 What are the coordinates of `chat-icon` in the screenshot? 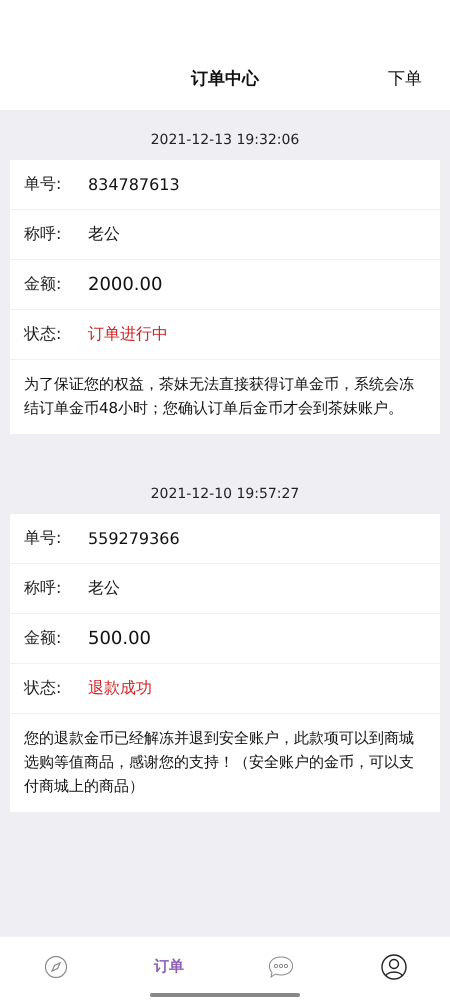 It's located at (281, 966).